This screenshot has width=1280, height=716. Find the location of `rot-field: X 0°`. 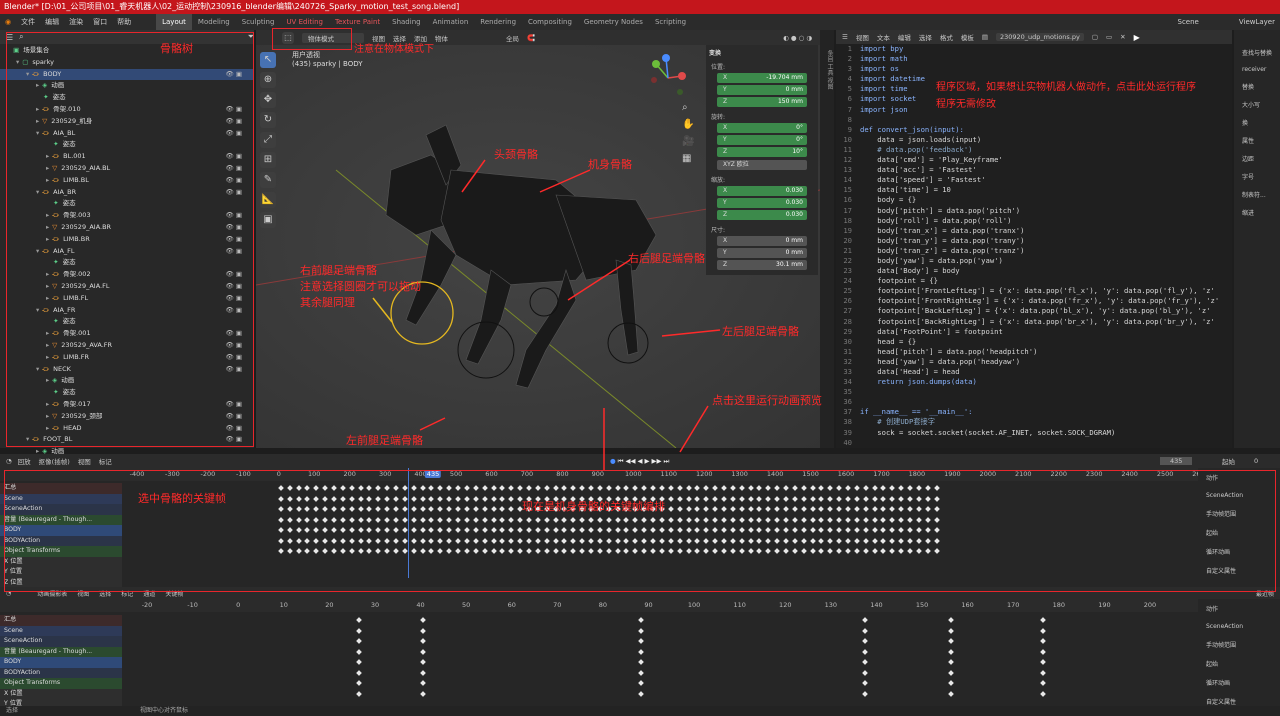

rot-field: X 0° is located at coordinates (762, 128).